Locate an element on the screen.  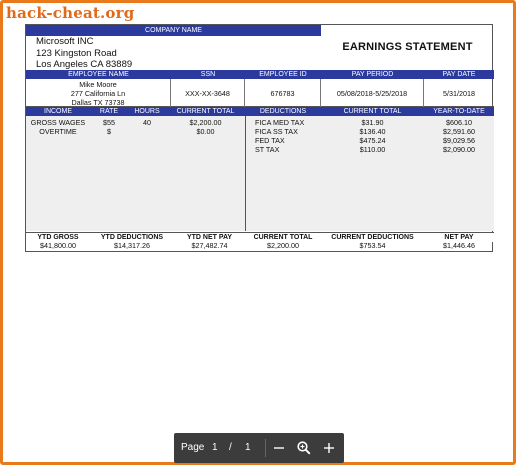
employee-name-header: EMPLOYEE NAME is located at coordinates (98, 74).